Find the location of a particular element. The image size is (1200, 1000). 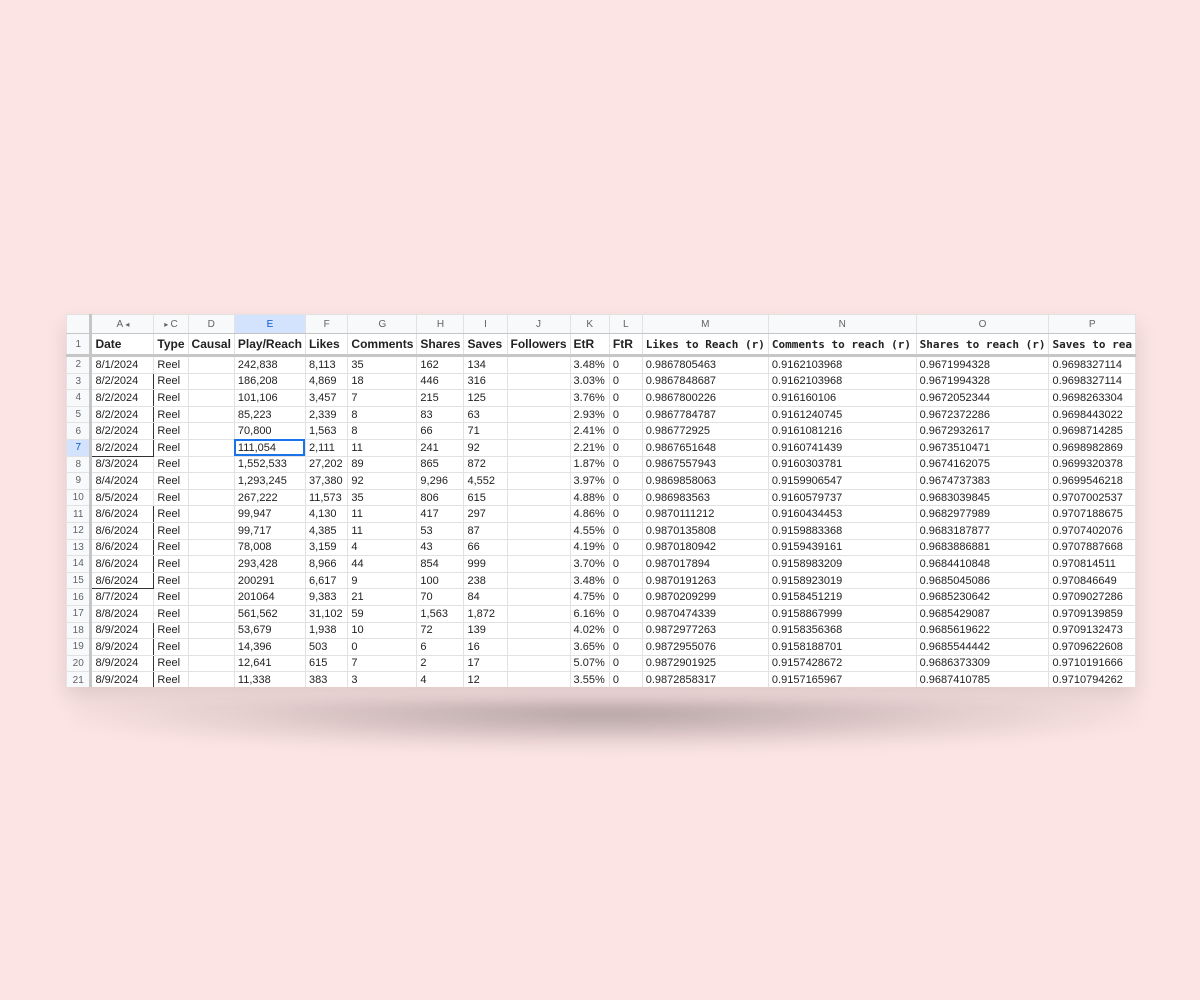

column-header-m: M is located at coordinates (705, 324).